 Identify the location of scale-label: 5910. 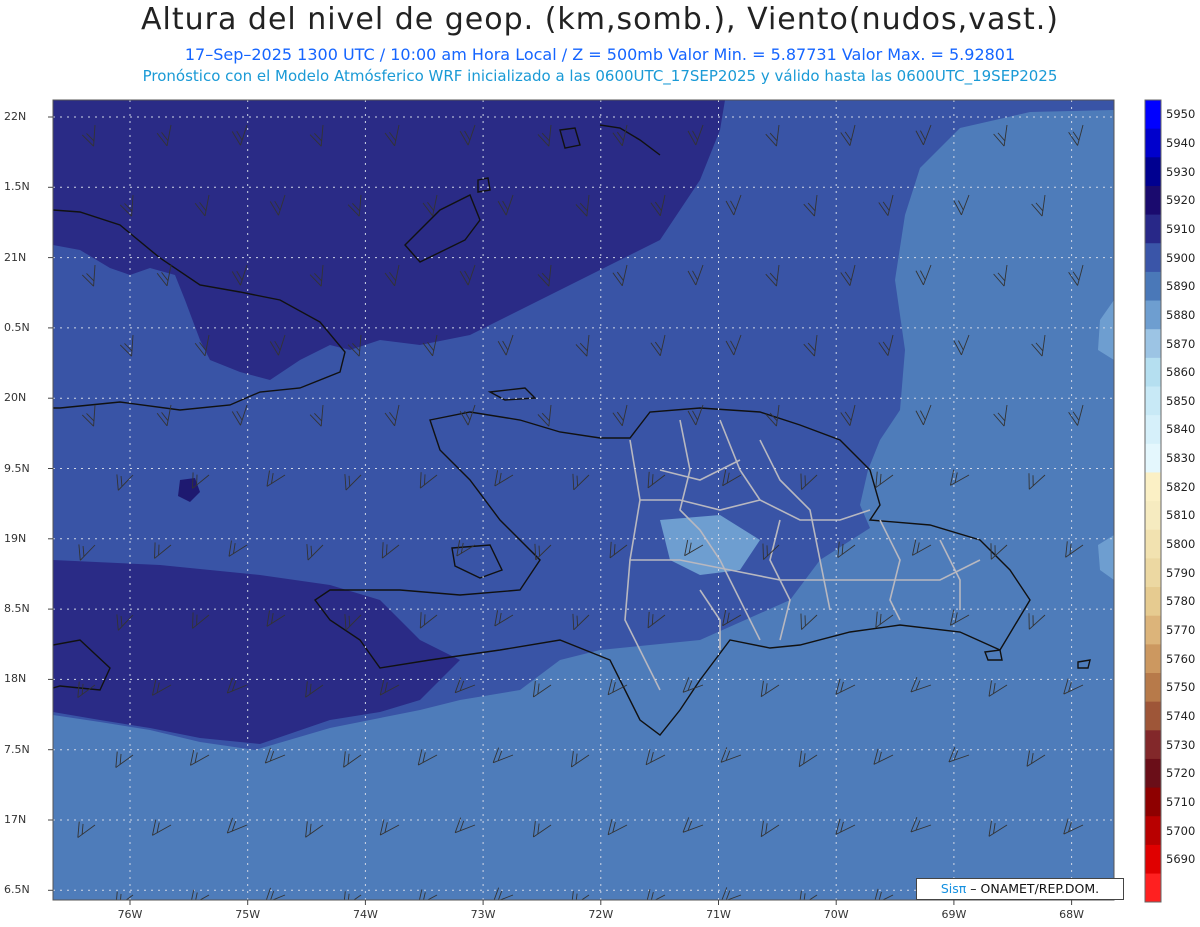
(1181, 228).